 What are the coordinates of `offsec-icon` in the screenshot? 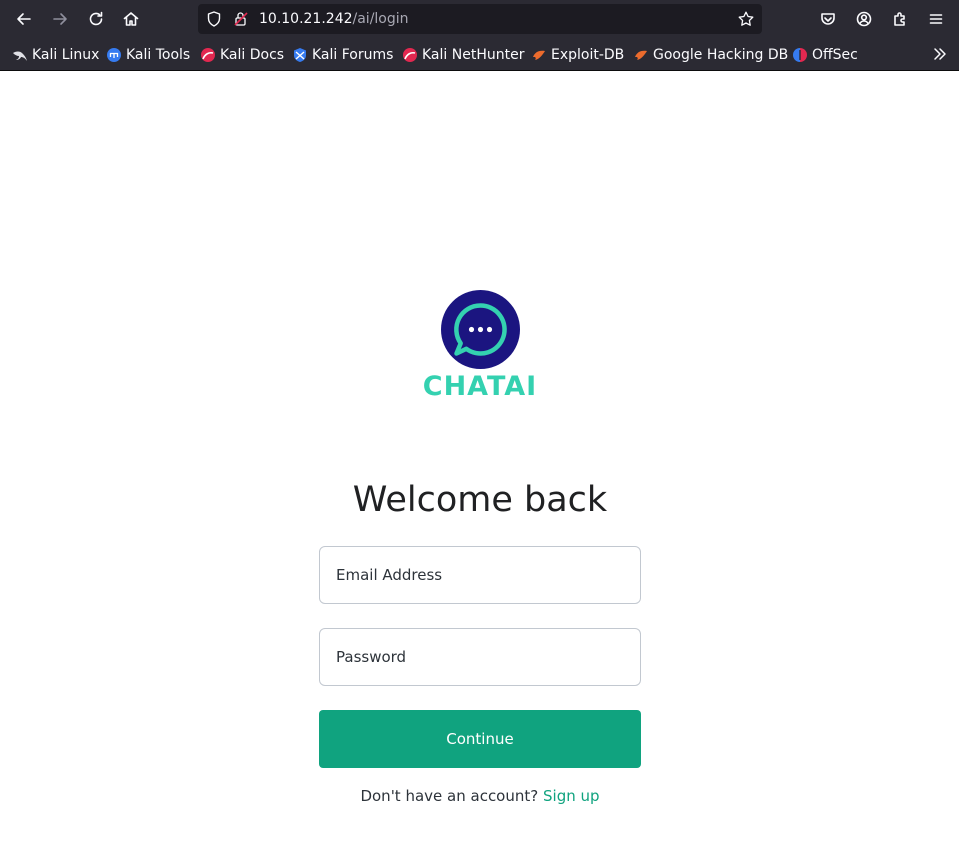 It's located at (800, 55).